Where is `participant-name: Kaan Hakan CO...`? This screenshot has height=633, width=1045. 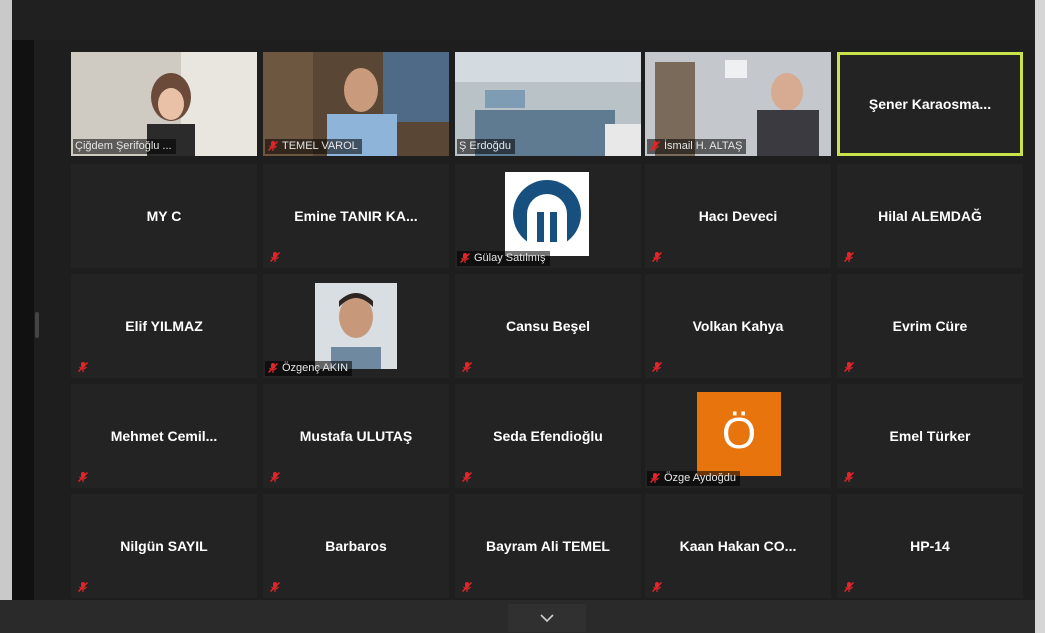
participant-name: Kaan Hakan CO... is located at coordinates (738, 546).